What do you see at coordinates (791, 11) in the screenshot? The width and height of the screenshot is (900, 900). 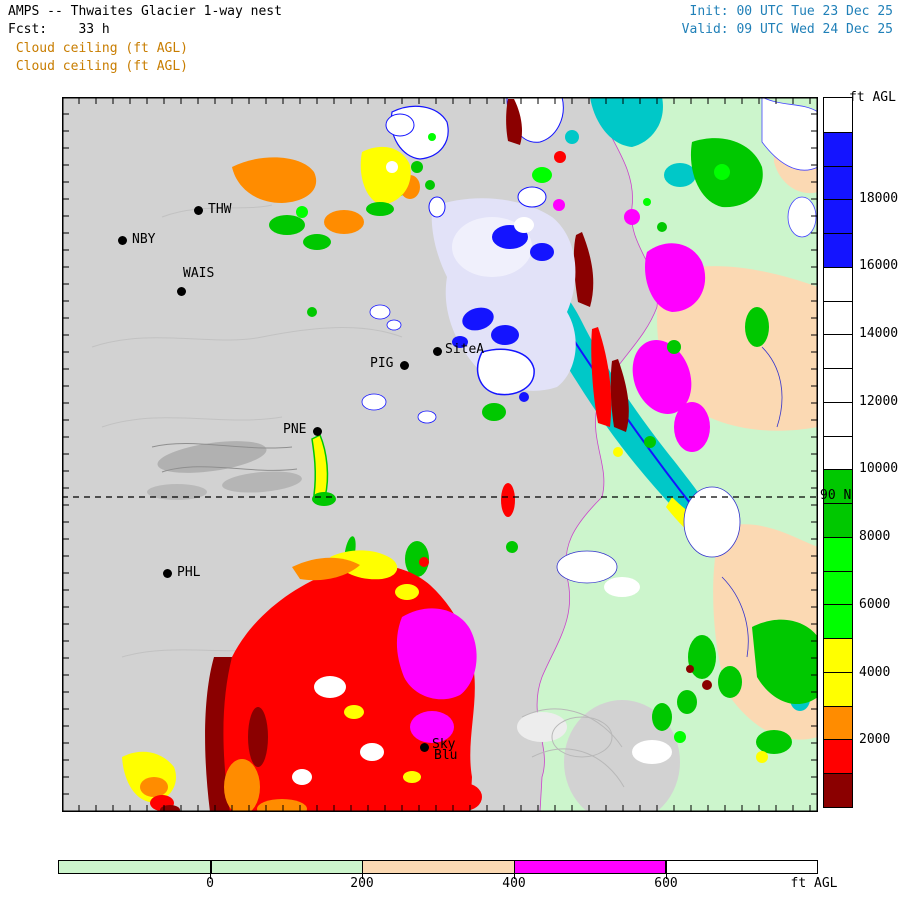 I see `init-time-label: Init: 00 UTC Tue 23 Dec 25` at bounding box center [791, 11].